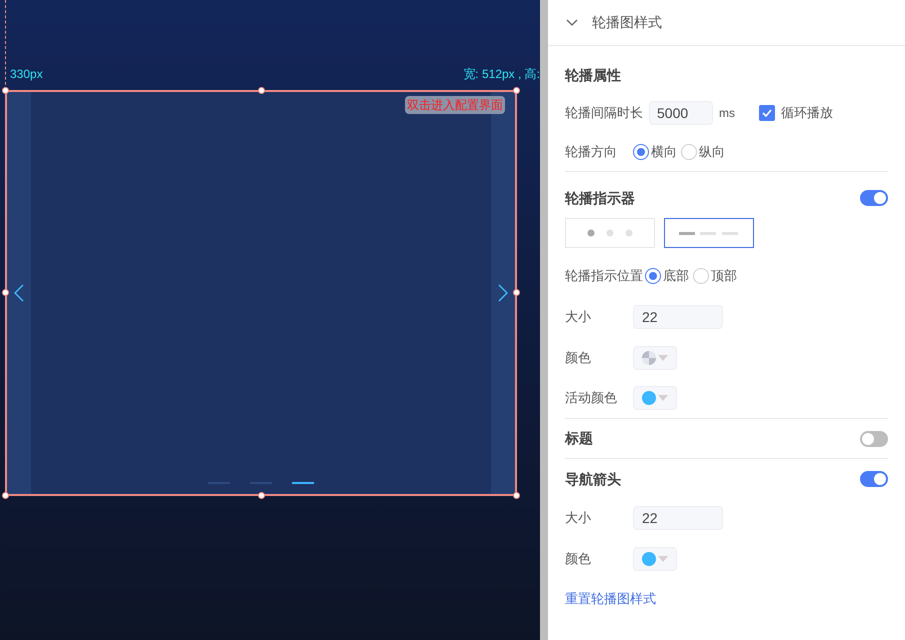 The image size is (905, 640). Describe the element at coordinates (591, 151) in the screenshot. I see `field-label: 轮播方向` at that location.